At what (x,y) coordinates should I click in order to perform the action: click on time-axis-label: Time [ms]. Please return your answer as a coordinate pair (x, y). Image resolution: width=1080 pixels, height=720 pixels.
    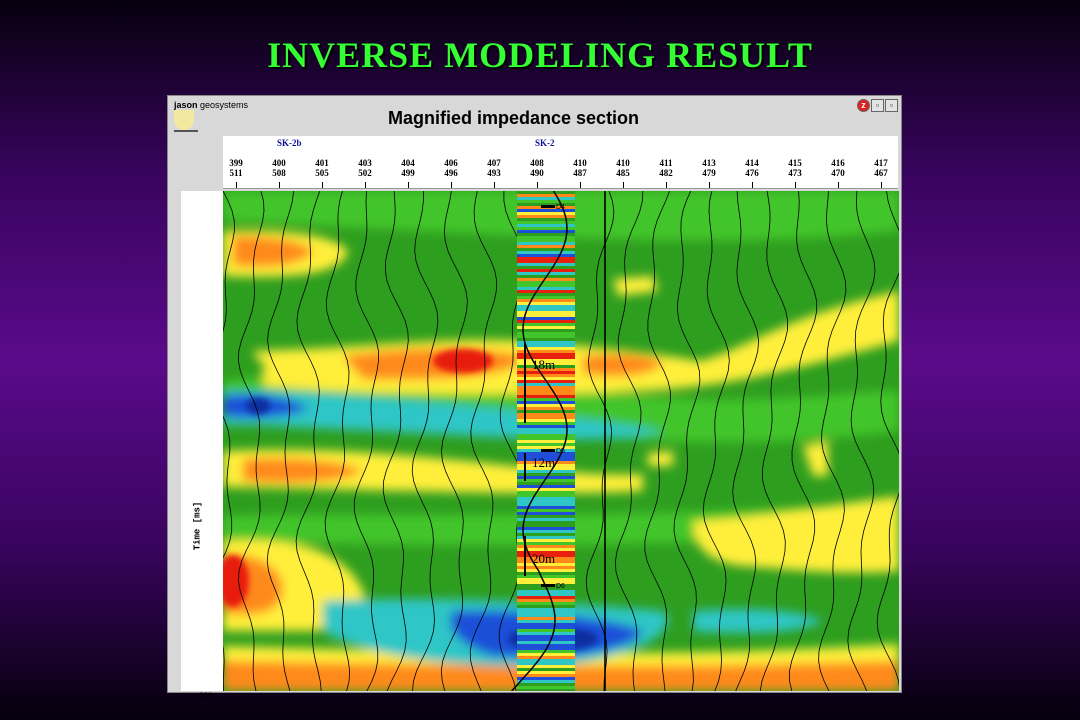
    Looking at the image, I should click on (197, 526).